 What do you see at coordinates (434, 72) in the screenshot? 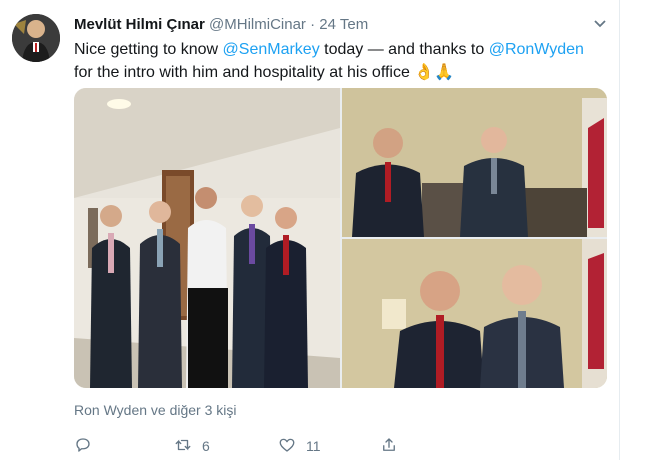
I see `emoji: 👌🙏` at bounding box center [434, 72].